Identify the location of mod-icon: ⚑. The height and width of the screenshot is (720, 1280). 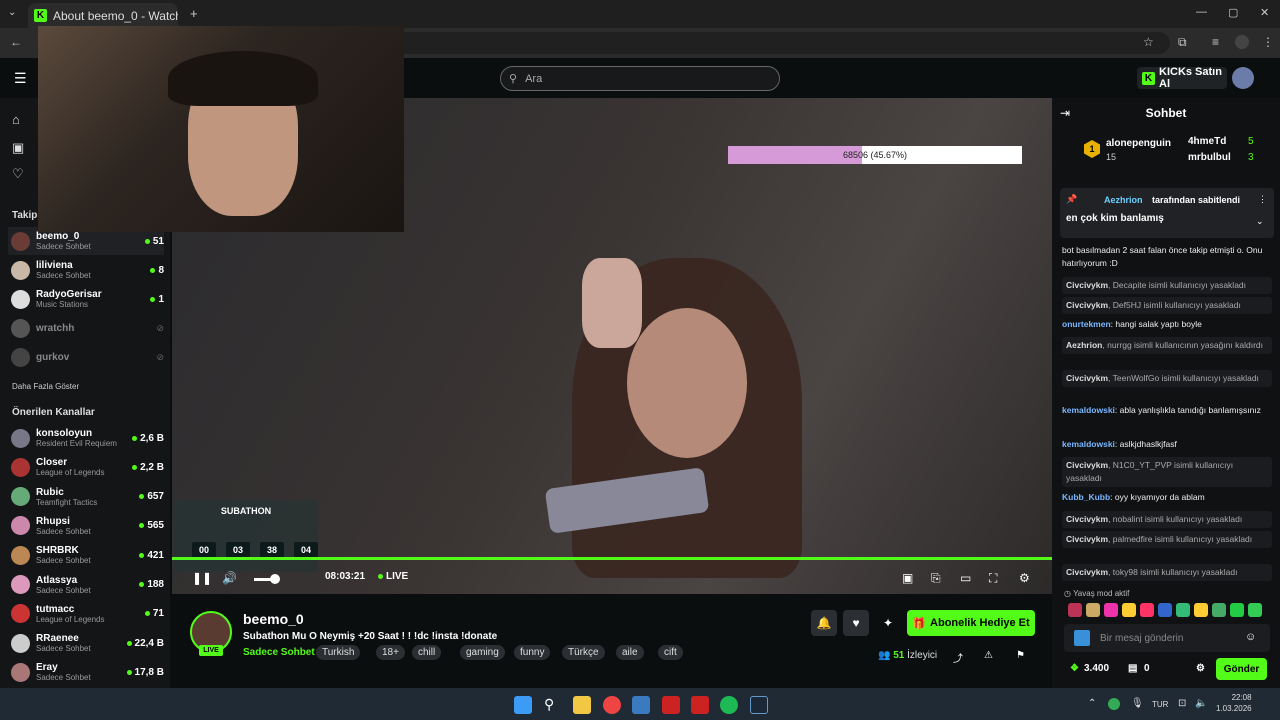
(1020, 655).